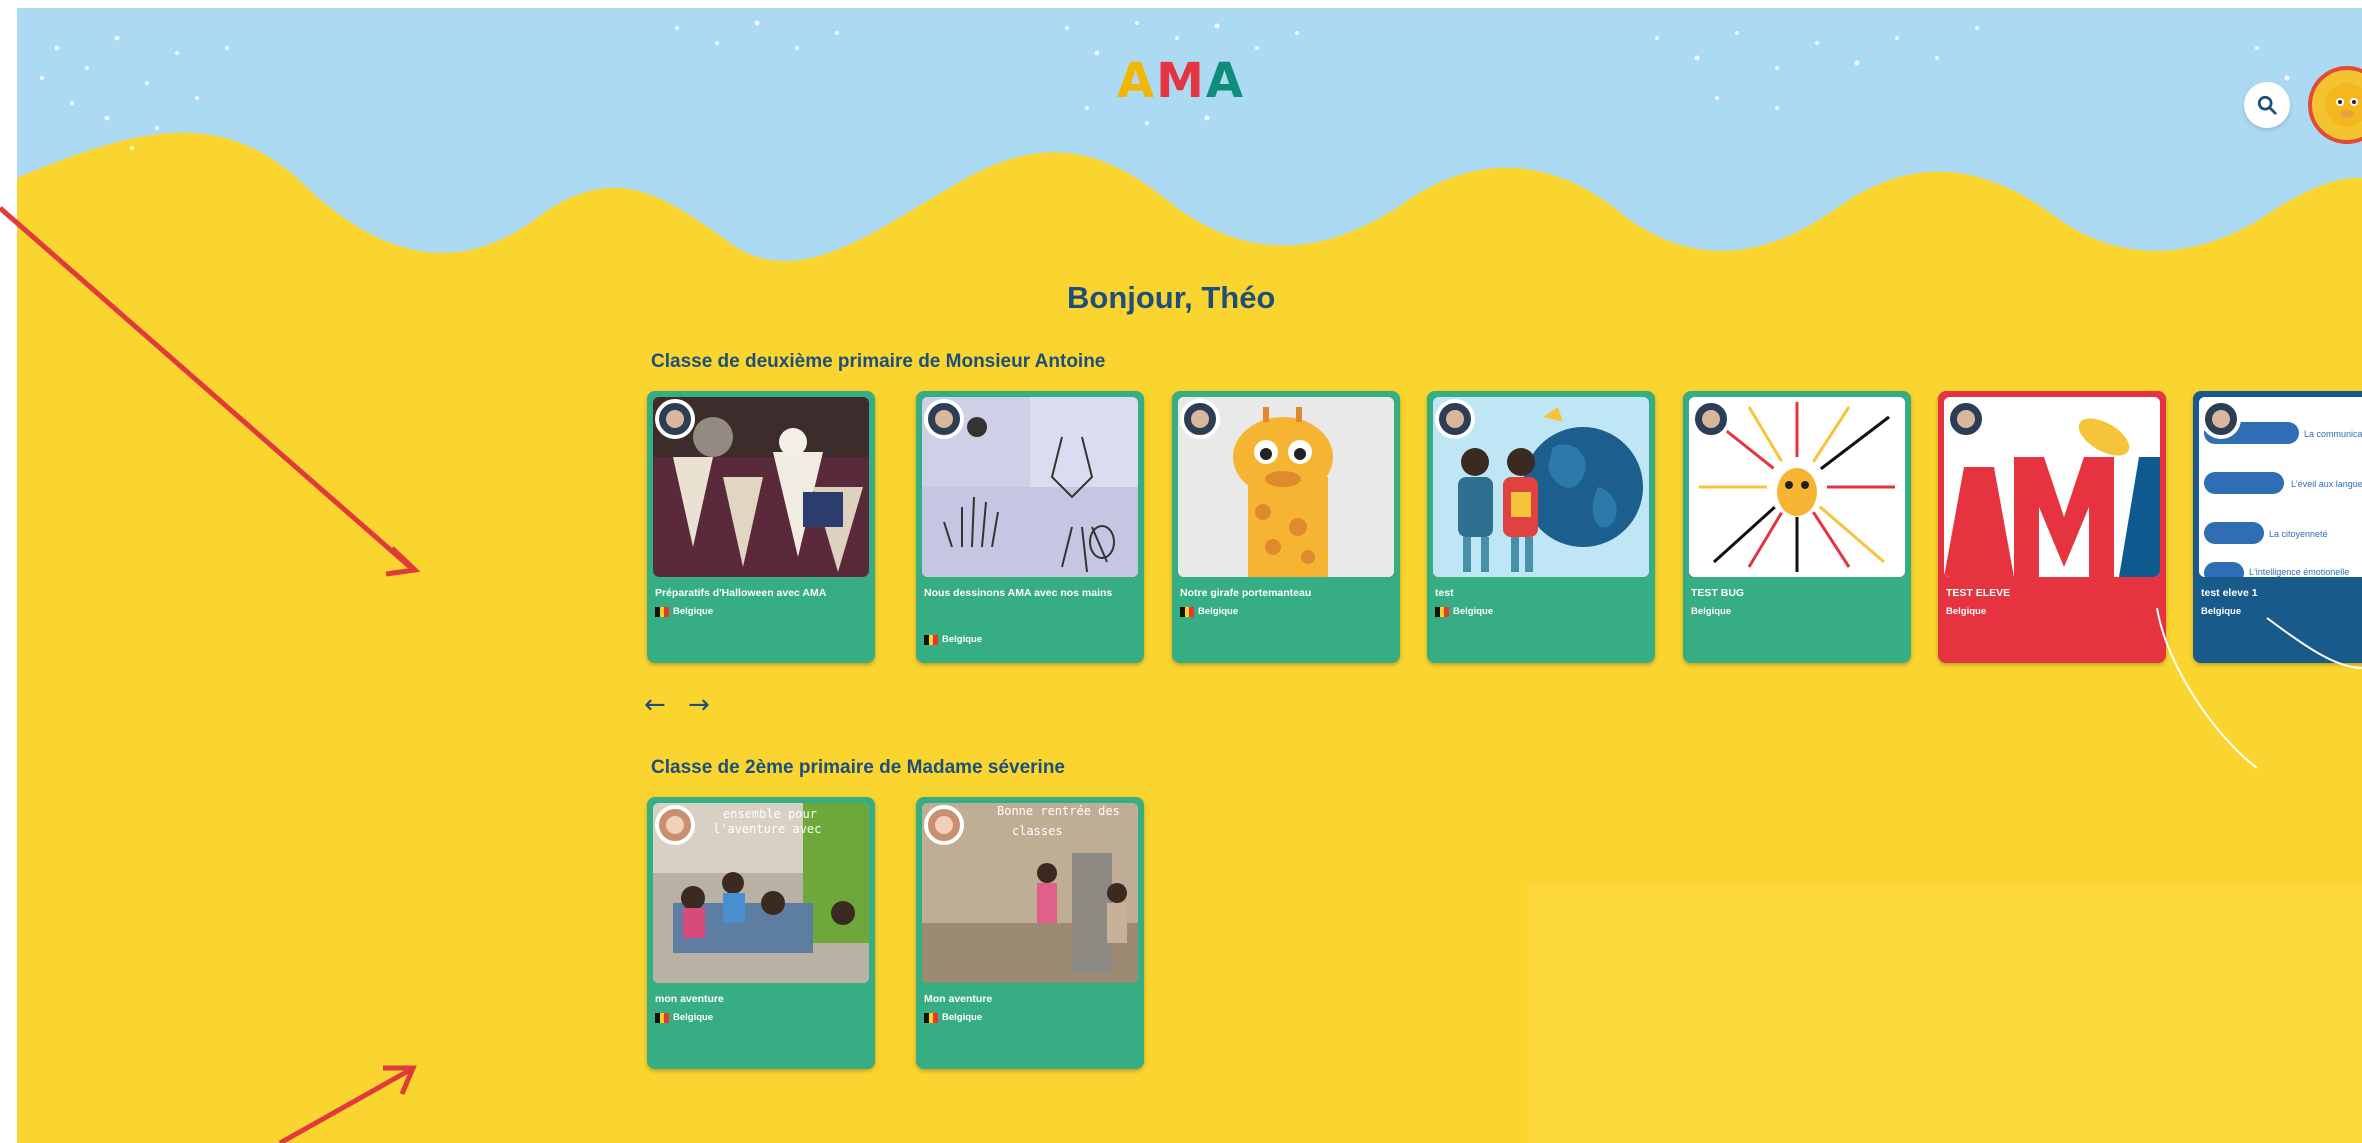 The height and width of the screenshot is (1143, 2362). Describe the element at coordinates (1246, 593) in the screenshot. I see `card-title: Notre girafe portemanteau` at that location.